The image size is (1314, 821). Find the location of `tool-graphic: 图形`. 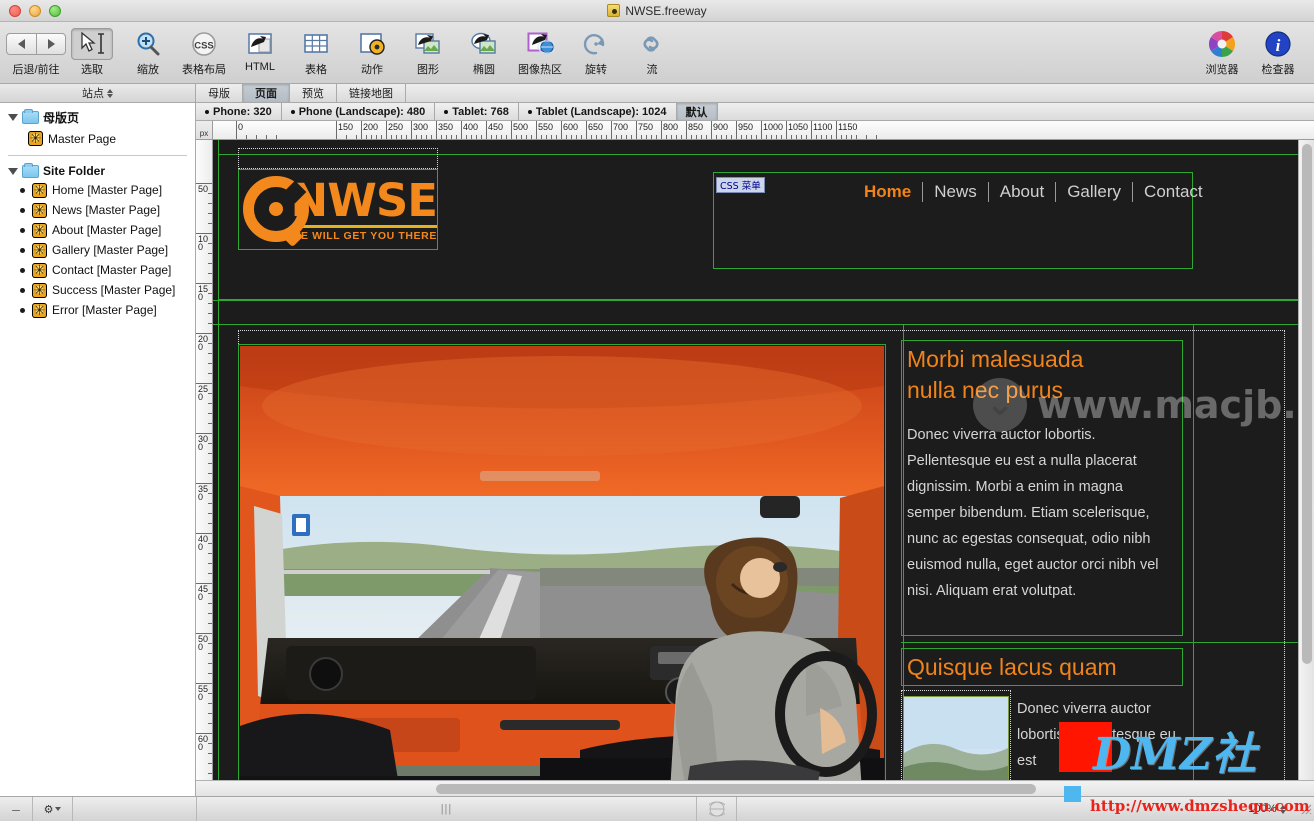

tool-graphic: 图形 is located at coordinates (428, 51).